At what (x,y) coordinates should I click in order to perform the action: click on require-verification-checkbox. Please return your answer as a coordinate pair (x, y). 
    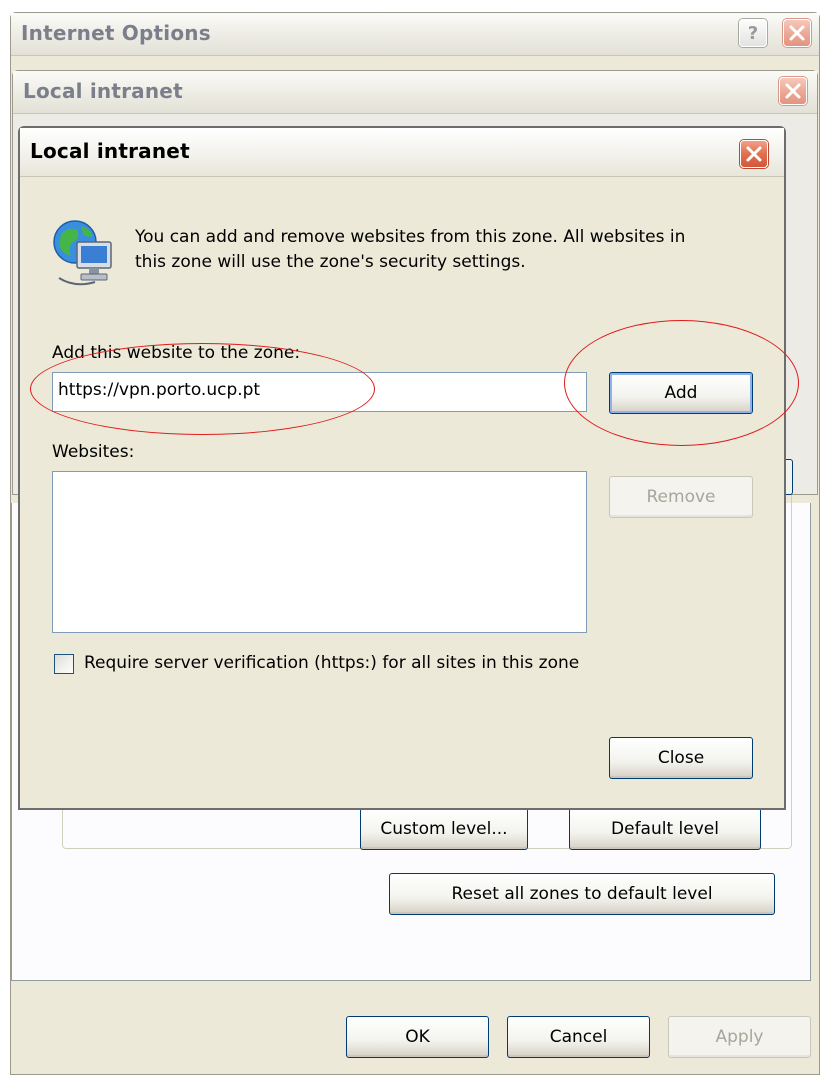
    Looking at the image, I should click on (64, 664).